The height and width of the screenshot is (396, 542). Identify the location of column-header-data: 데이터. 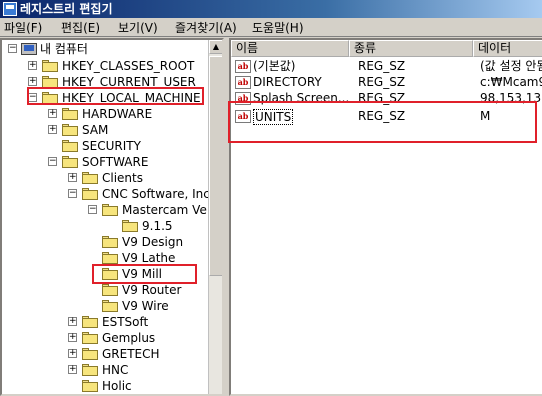
(507, 48).